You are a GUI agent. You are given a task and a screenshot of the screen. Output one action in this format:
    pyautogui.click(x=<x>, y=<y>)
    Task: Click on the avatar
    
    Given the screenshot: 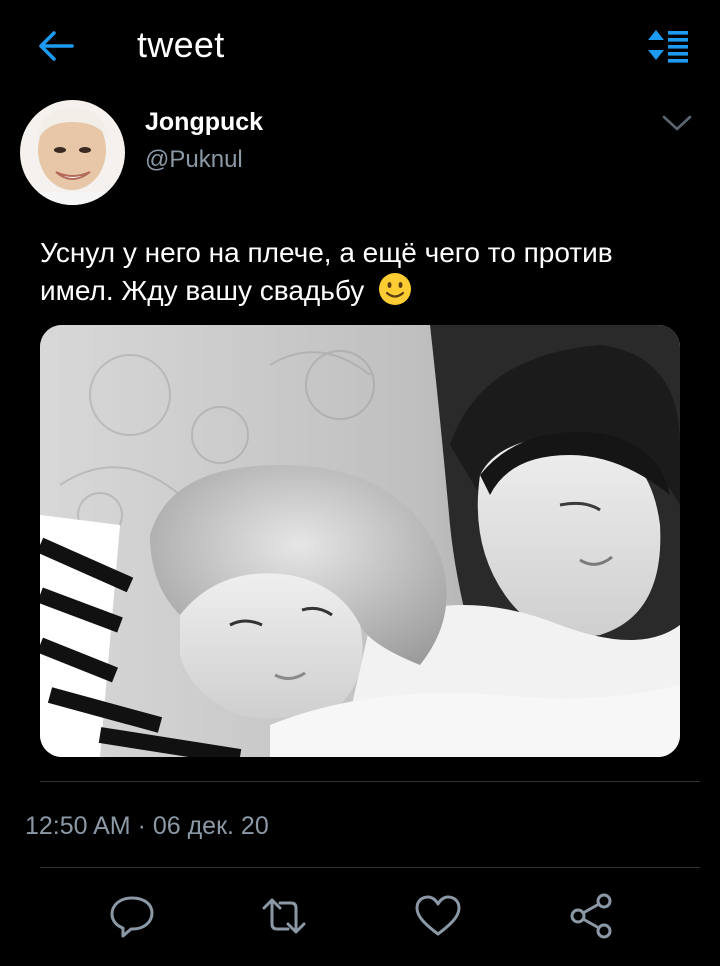 What is the action you would take?
    pyautogui.click(x=72, y=152)
    